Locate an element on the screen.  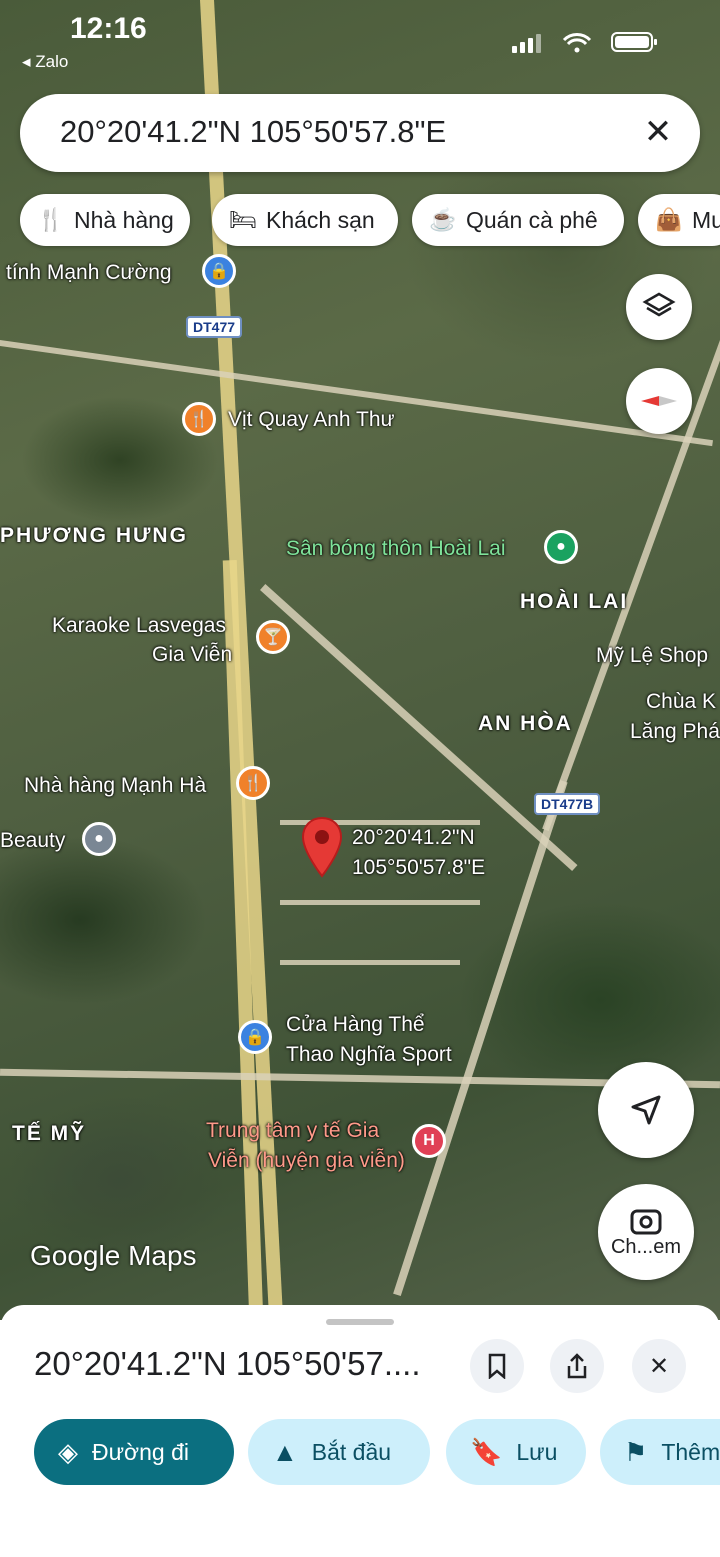
more-button: ⚑ Thêm is located at coordinates (660, 1452).